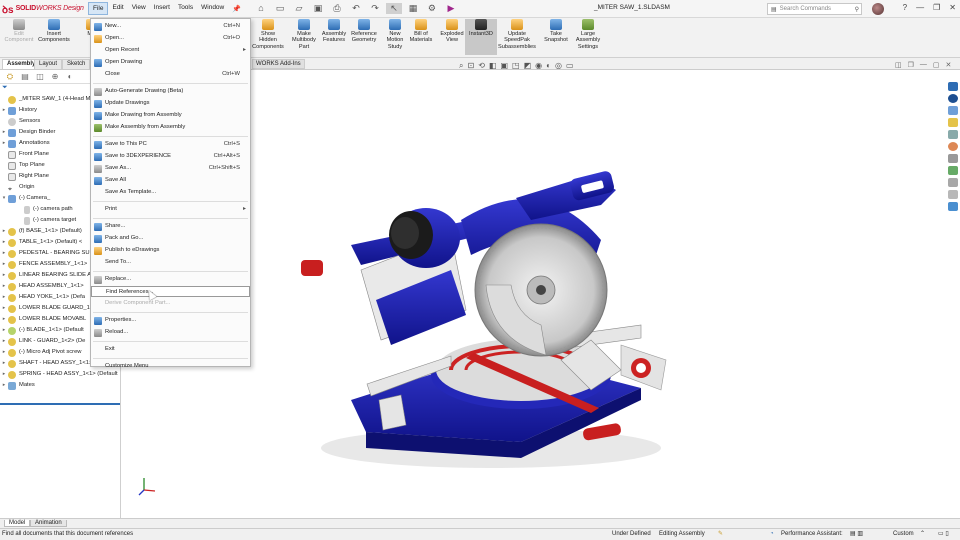 The image size is (960, 540). Describe the element at coordinates (943, 534) in the screenshot. I see `status-tools-icon: ▭ ▯` at that location.